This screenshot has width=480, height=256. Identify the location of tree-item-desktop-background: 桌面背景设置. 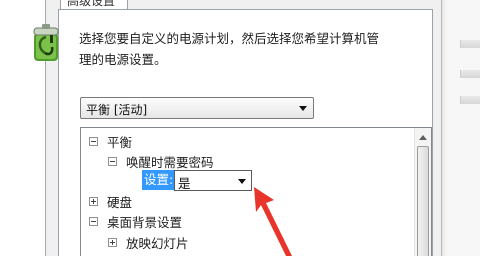
(135, 221).